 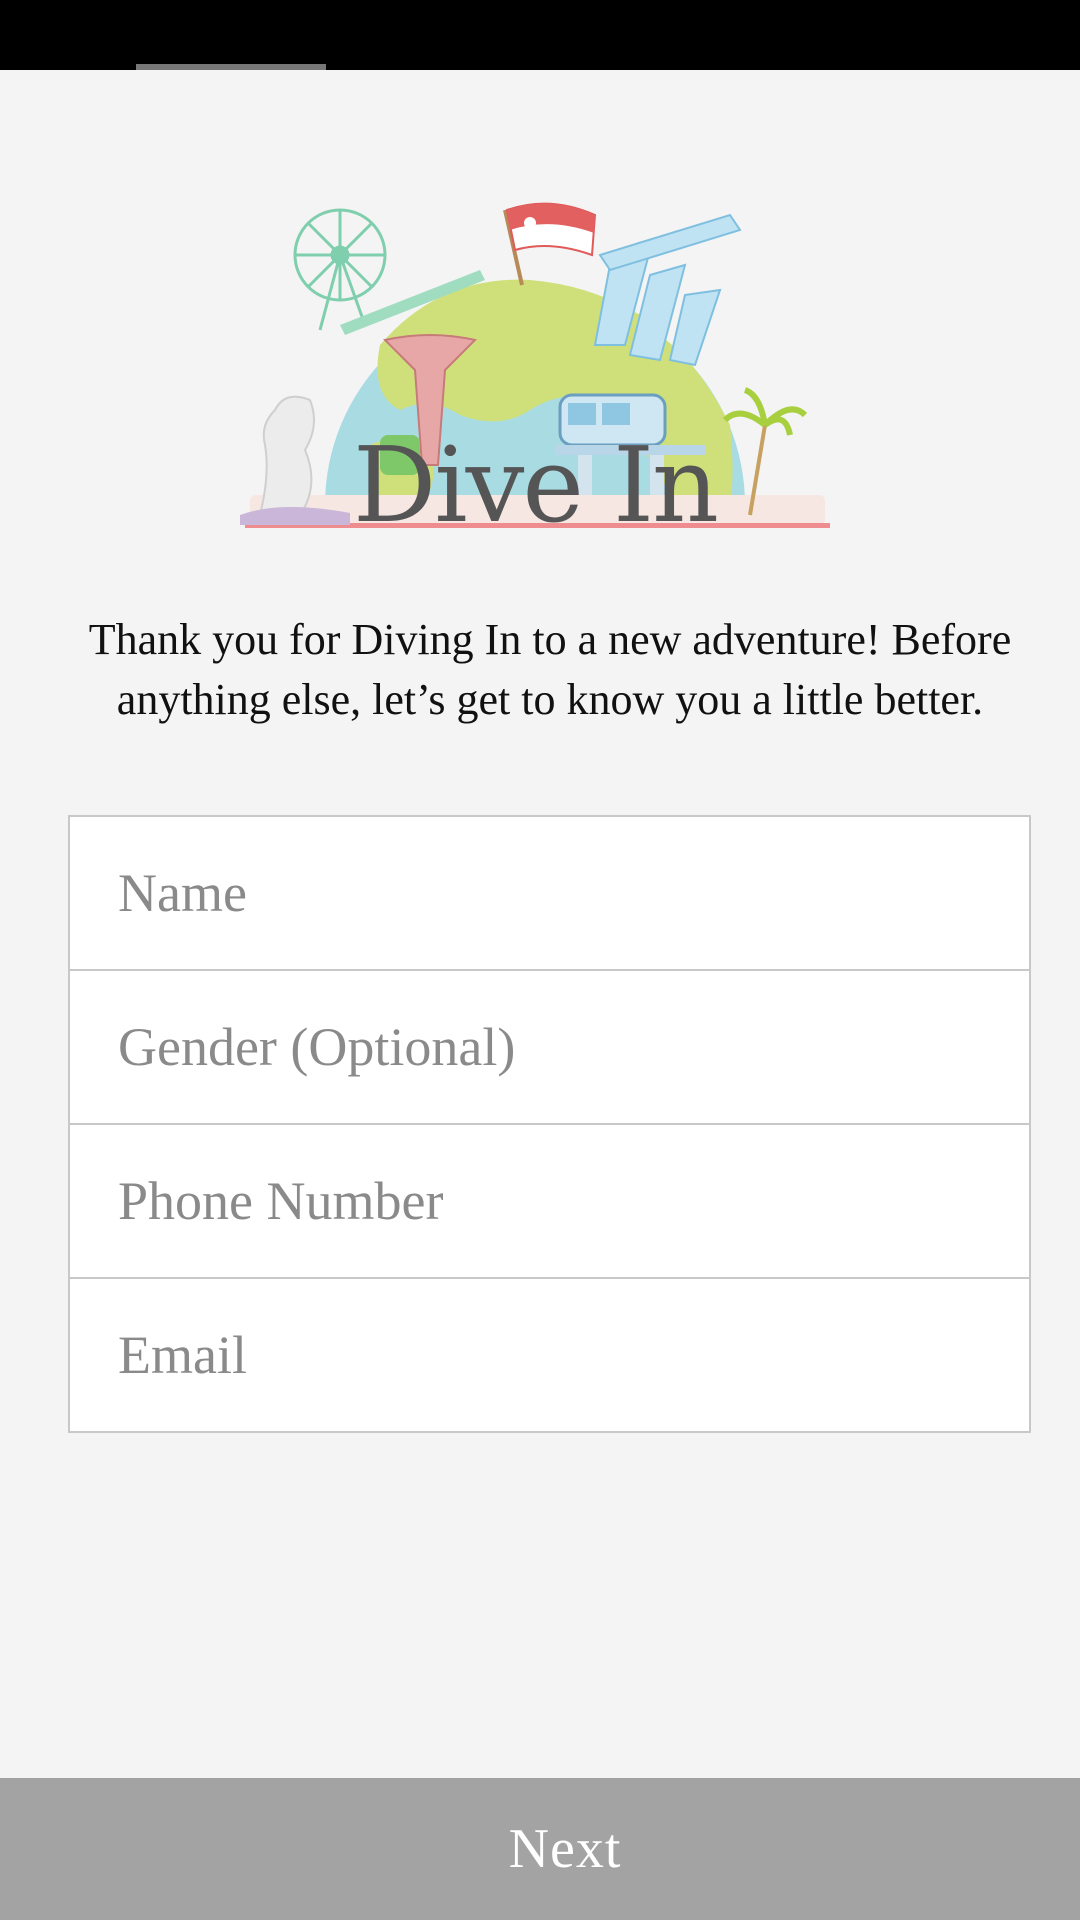 I want to click on phone-field-container, so click(x=549, y=1201).